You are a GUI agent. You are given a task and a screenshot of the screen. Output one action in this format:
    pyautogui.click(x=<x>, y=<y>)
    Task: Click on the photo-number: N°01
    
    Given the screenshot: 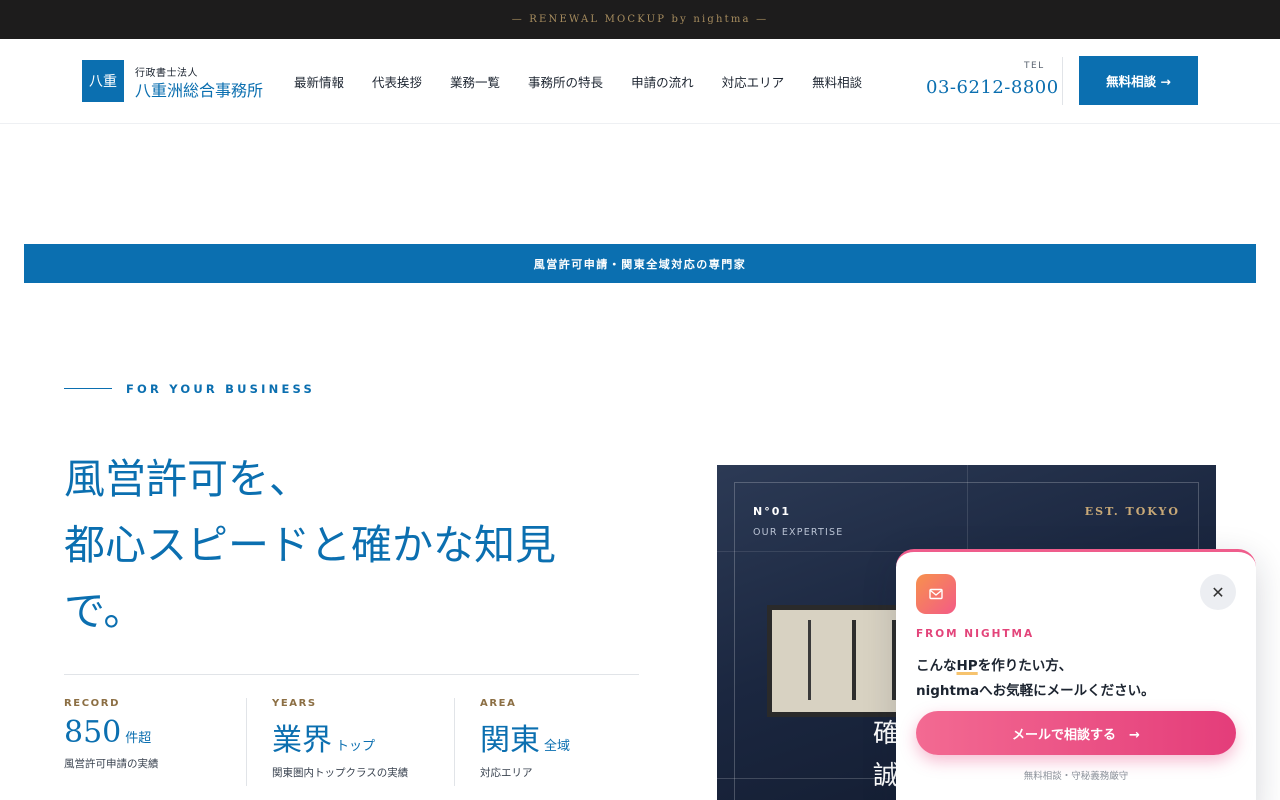 What is the action you would take?
    pyautogui.click(x=772, y=511)
    